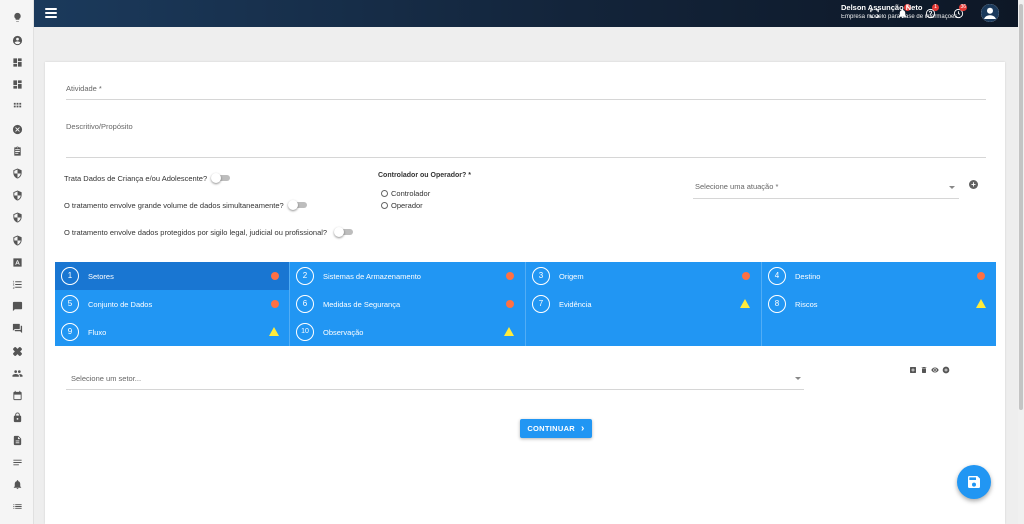 This screenshot has height=524, width=1024. Describe the element at coordinates (305, 276) in the screenshot. I see `step-number: 2` at that location.